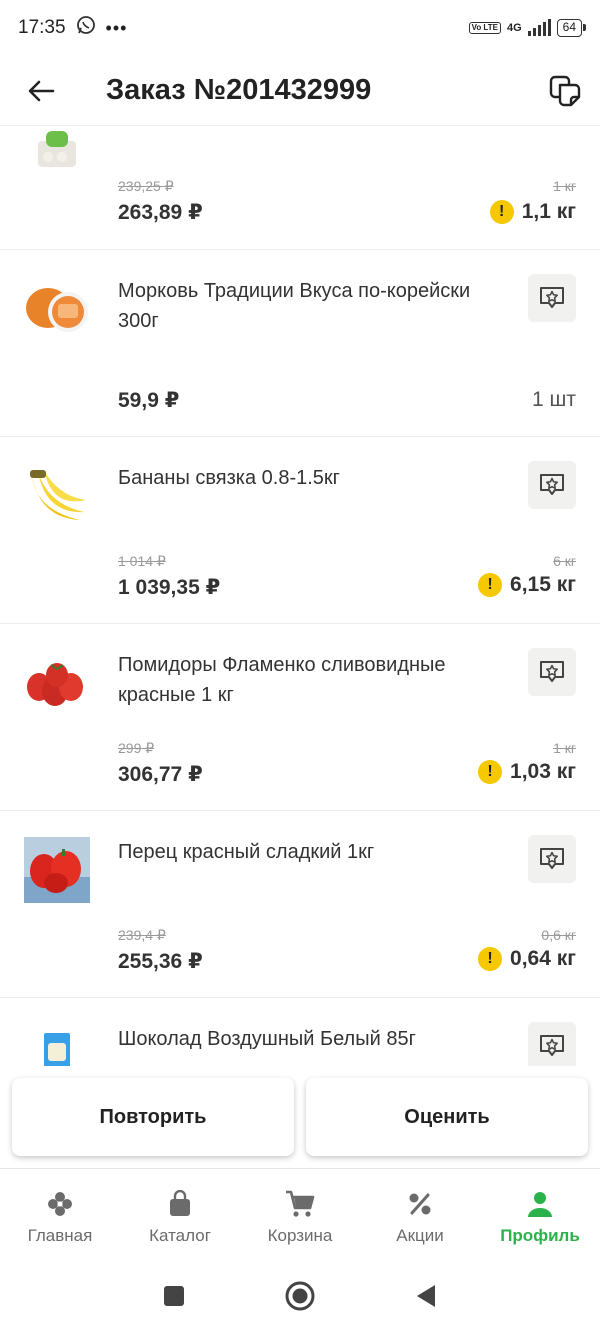  I want to click on status-time: 17:35, so click(42, 27).